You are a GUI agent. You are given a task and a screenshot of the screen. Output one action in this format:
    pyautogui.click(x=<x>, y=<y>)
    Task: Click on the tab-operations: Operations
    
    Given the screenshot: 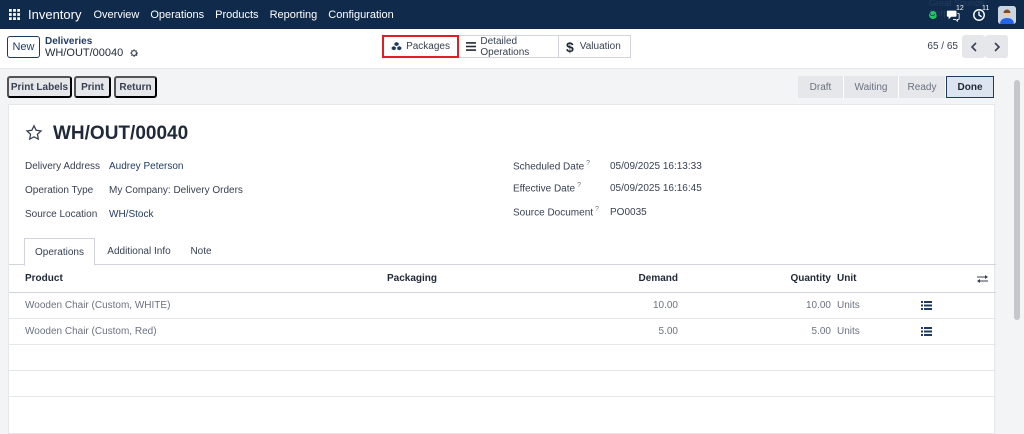 What is the action you would take?
    pyautogui.click(x=59, y=252)
    